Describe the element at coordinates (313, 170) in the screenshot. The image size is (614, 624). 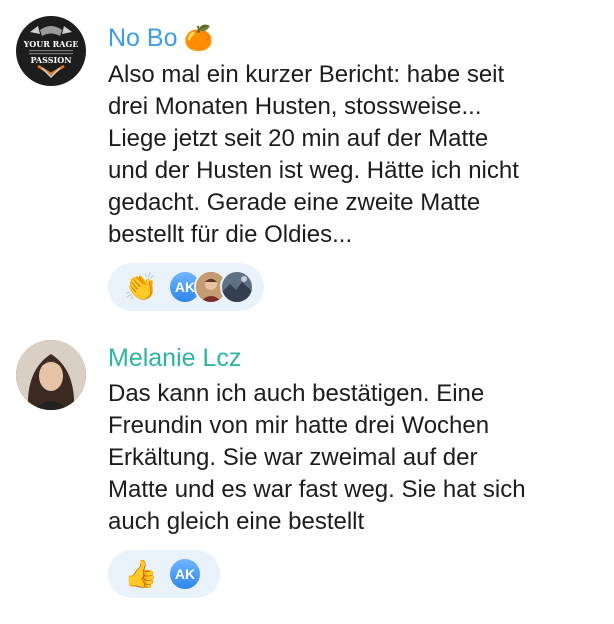
I see `message-line: und der Husten ist weg. Hätte ich nicht` at that location.